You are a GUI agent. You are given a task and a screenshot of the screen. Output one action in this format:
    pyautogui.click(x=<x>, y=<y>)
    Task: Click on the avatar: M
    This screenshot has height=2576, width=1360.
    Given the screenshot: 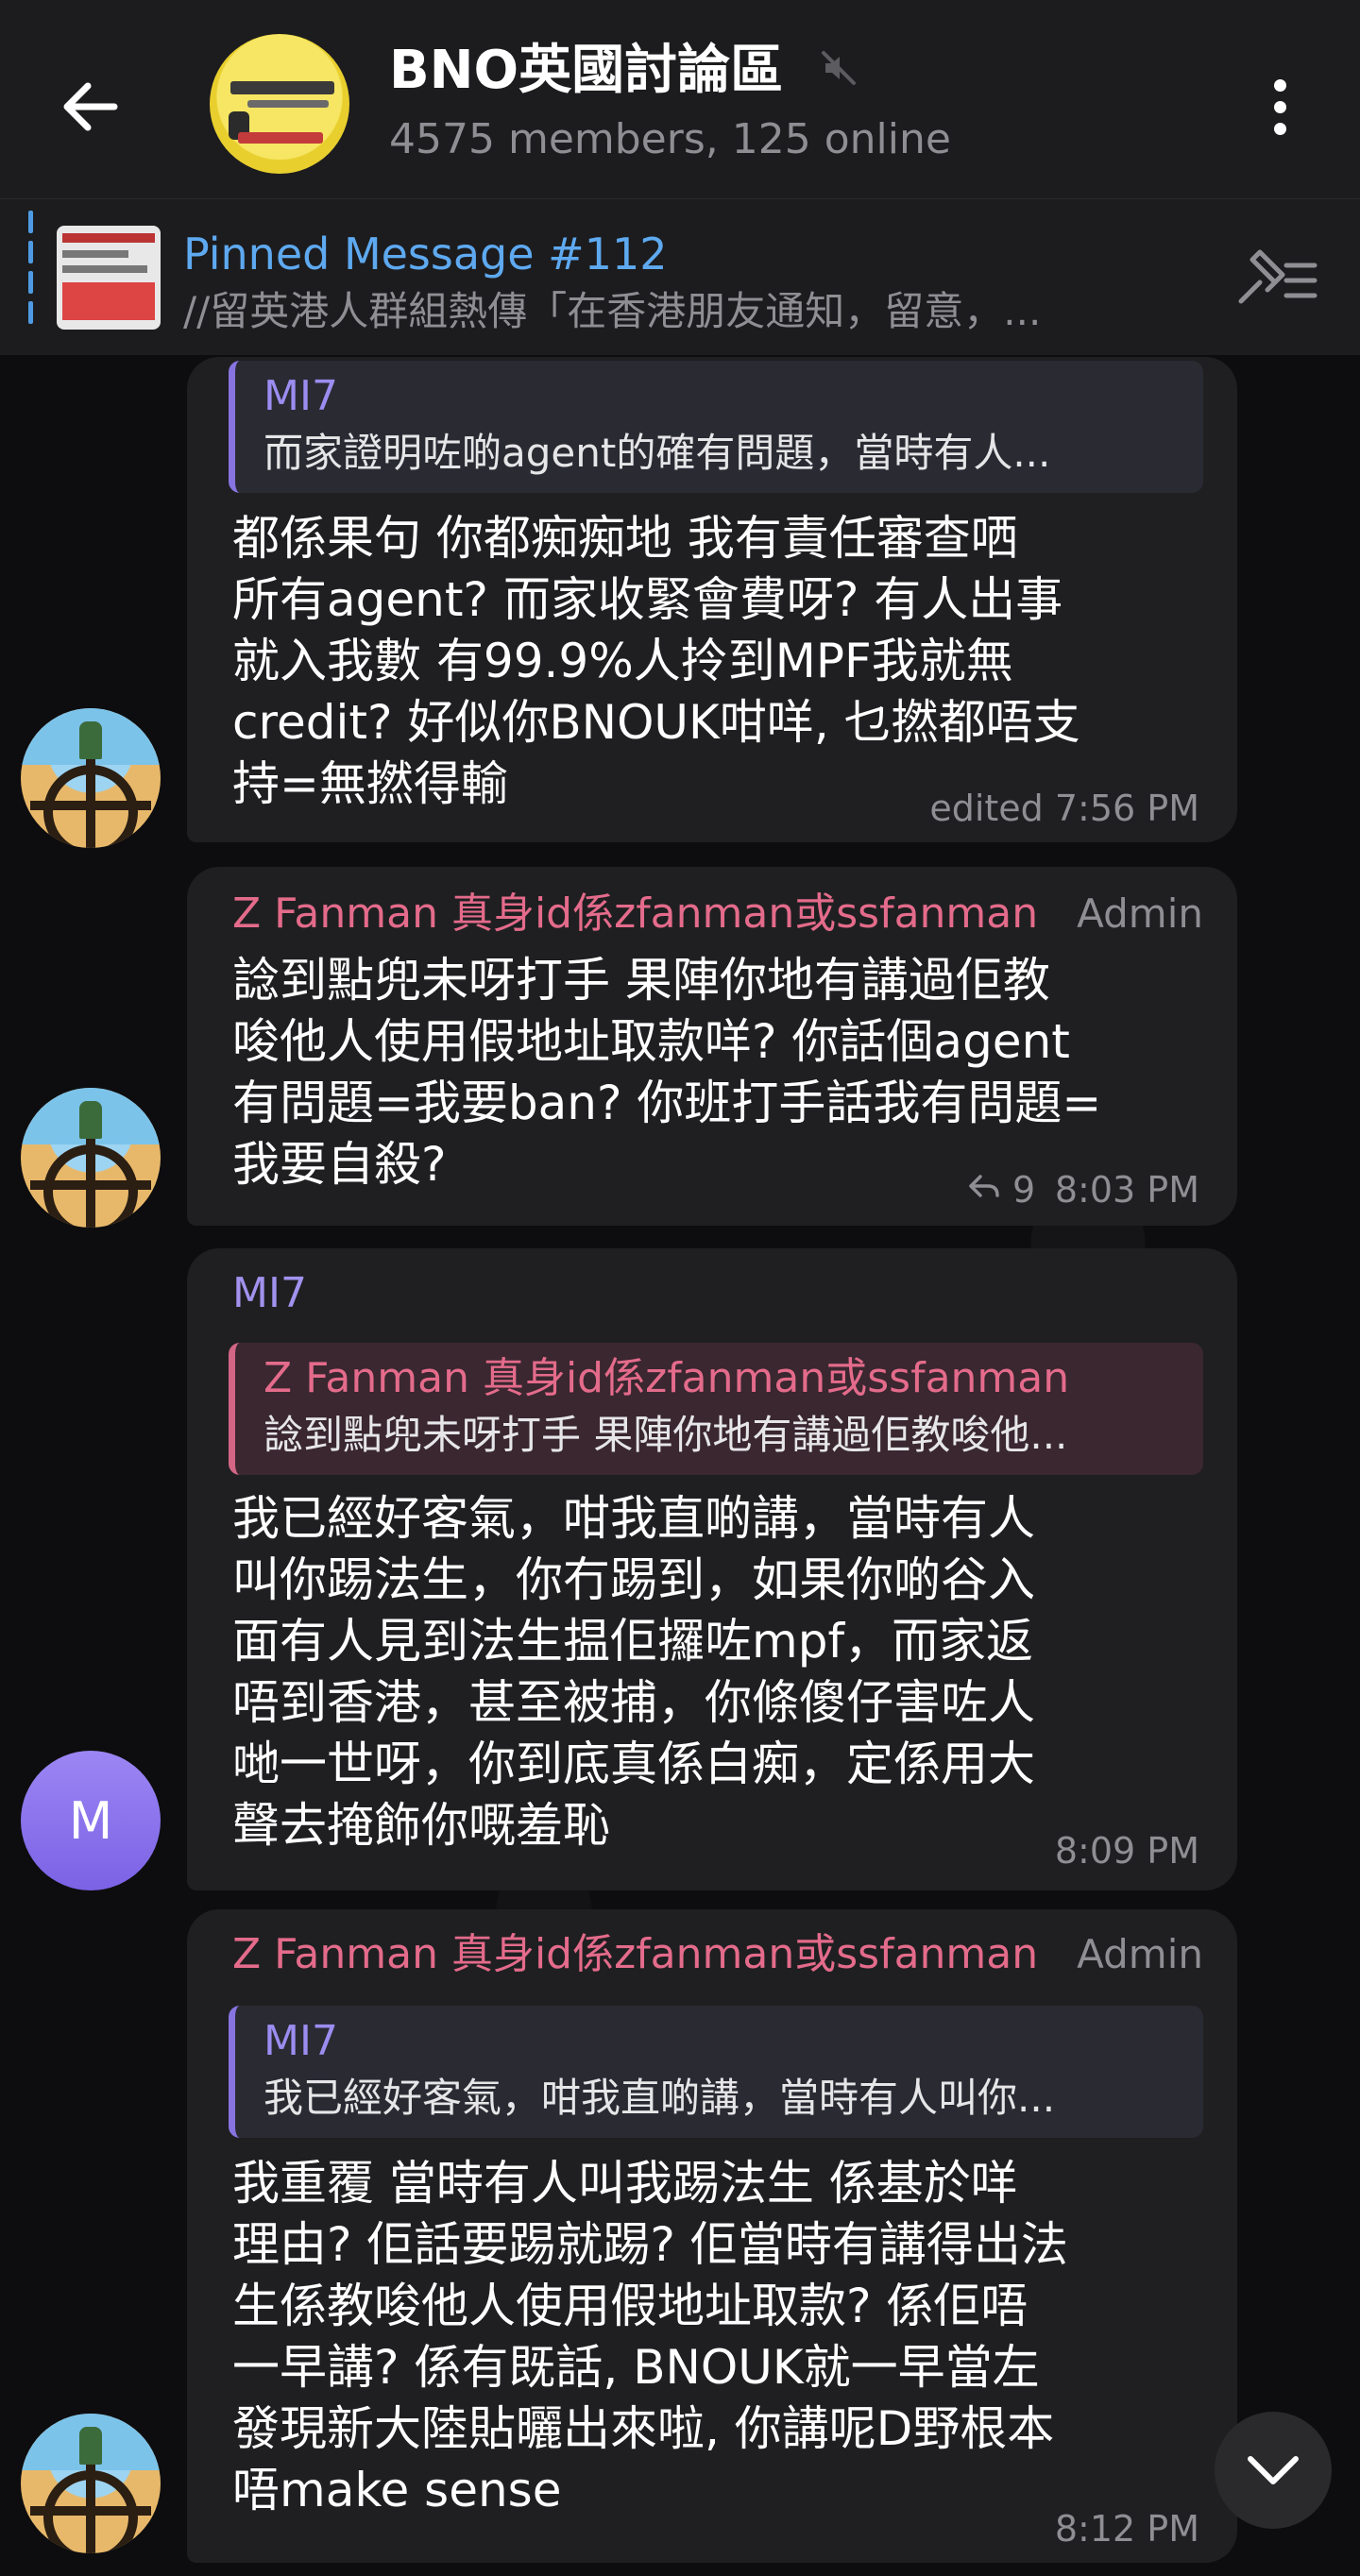 What is the action you would take?
    pyautogui.click(x=91, y=1820)
    